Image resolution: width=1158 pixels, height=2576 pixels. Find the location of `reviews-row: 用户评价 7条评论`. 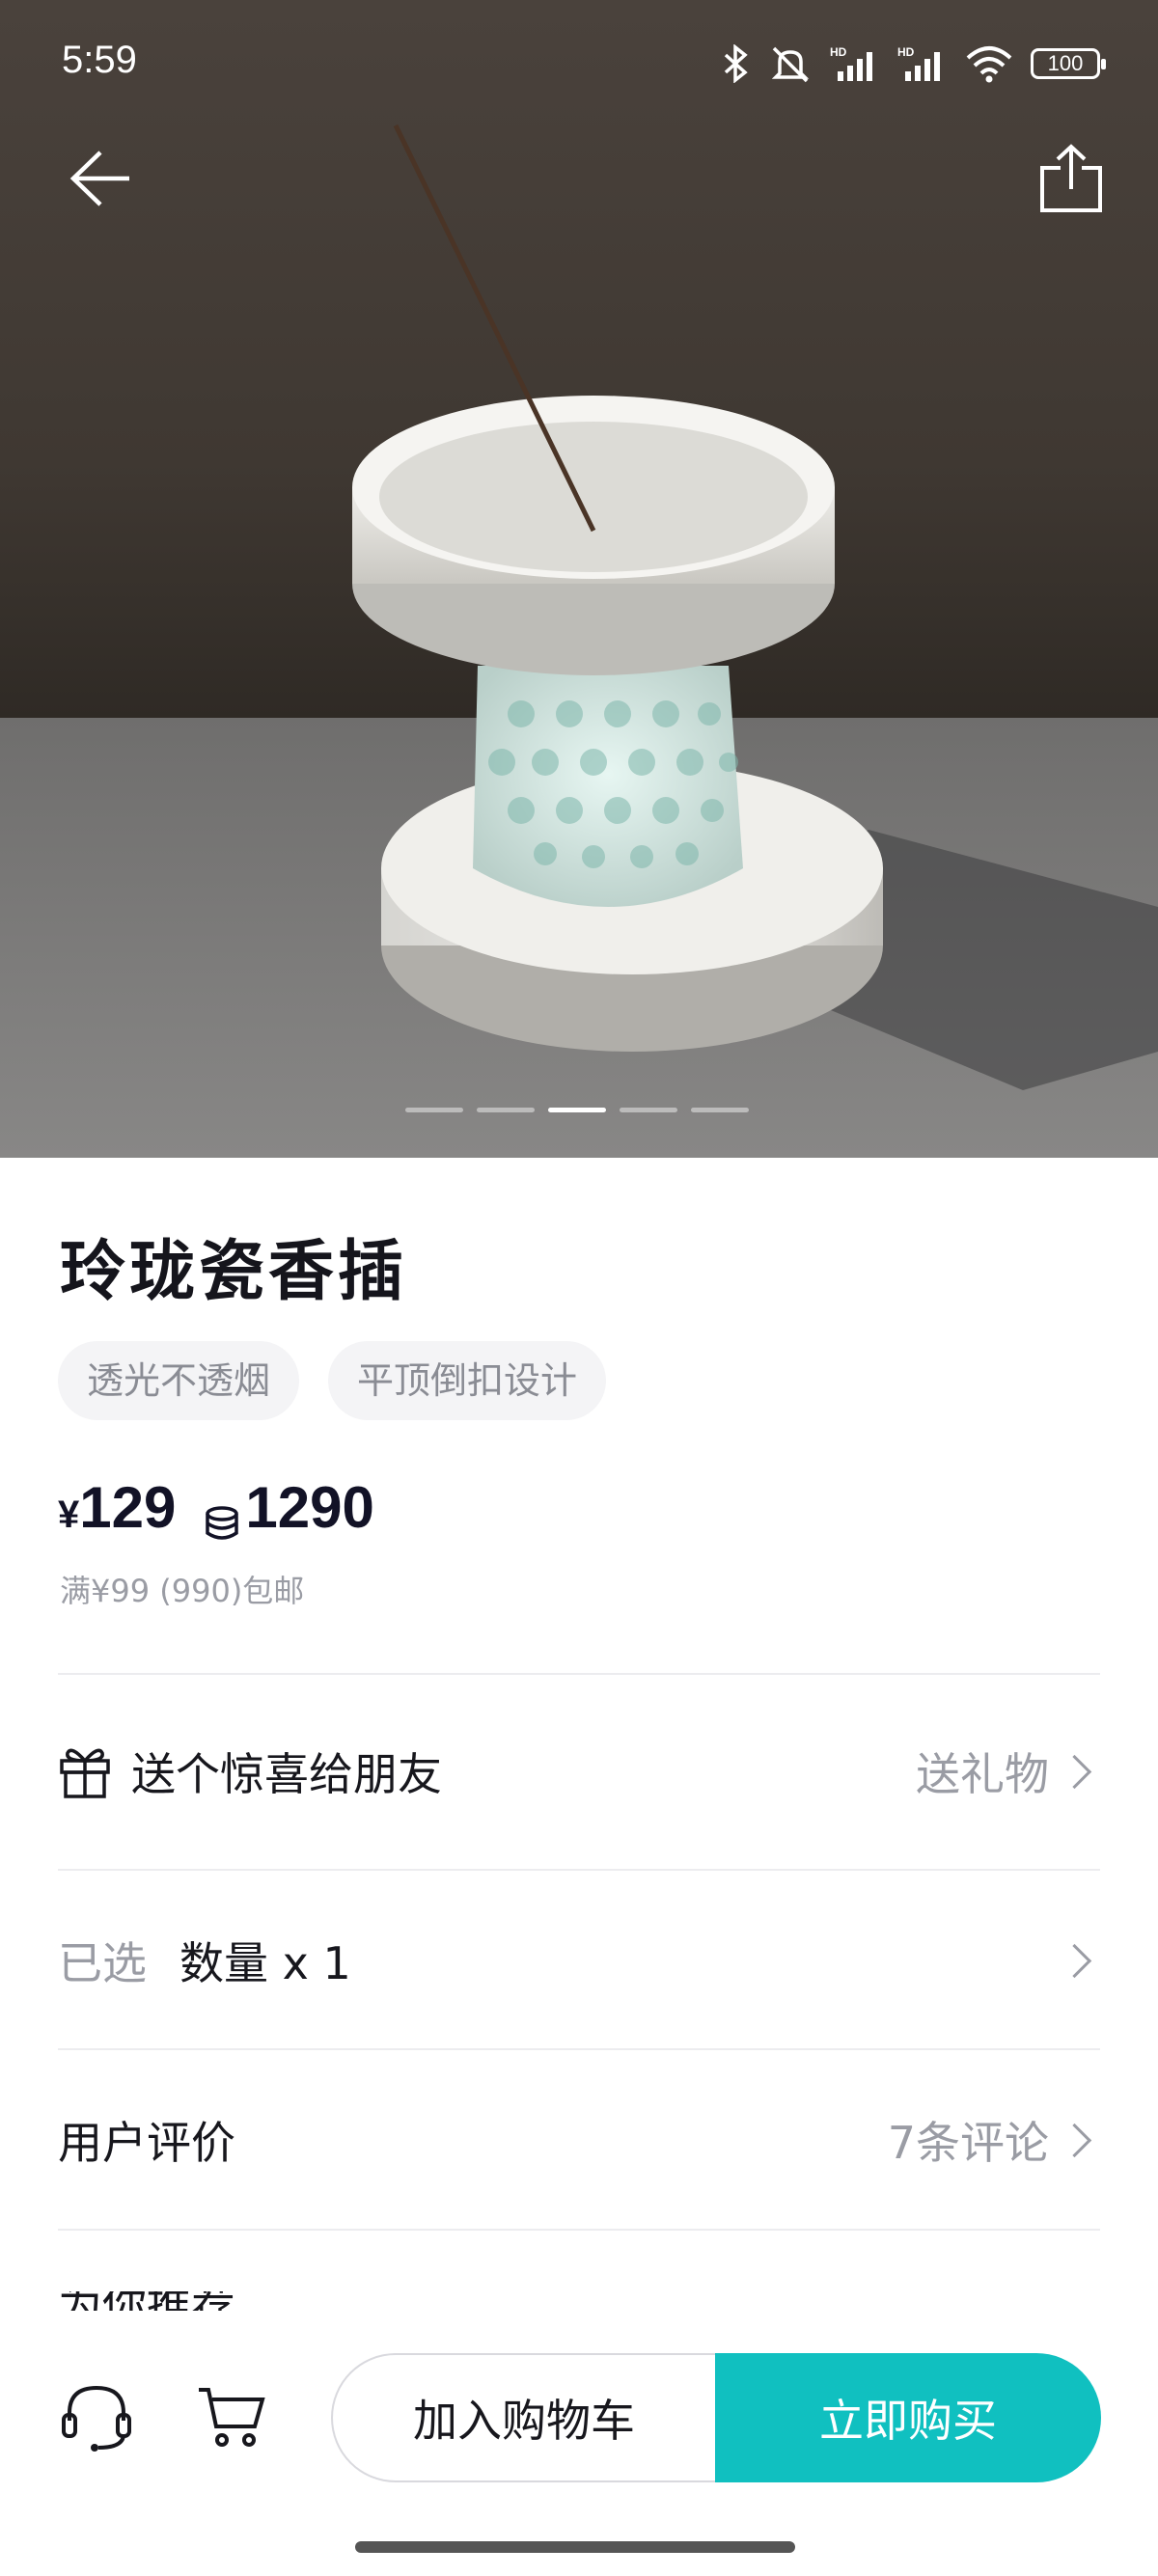

reviews-row: 用户评价 7条评论 is located at coordinates (579, 2140).